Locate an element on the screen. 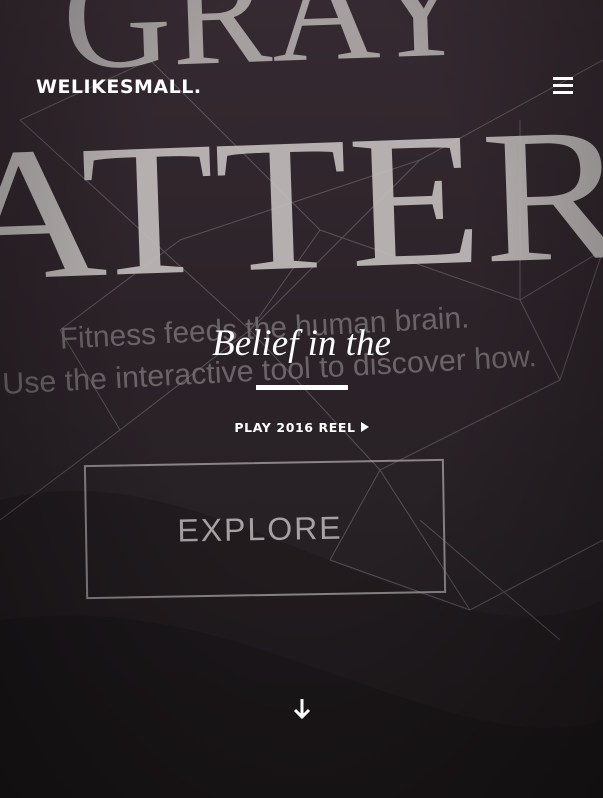 The width and height of the screenshot is (603, 798). play-reel-link: PLAY 2016 REEL is located at coordinates (301, 427).